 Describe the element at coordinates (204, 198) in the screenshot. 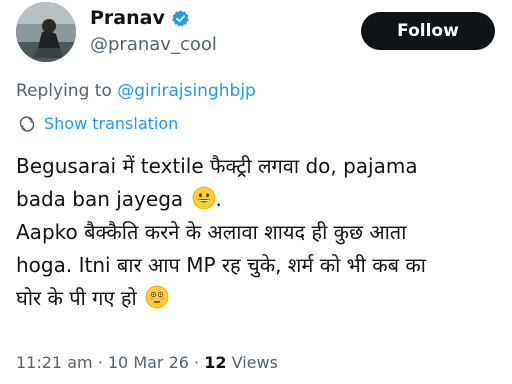

I see `grinning-face-emoji-icon` at that location.